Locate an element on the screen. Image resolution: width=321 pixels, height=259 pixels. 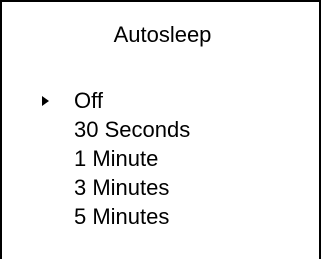
menu-item-5-minutes: 5 Minutes is located at coordinates (96, 216).